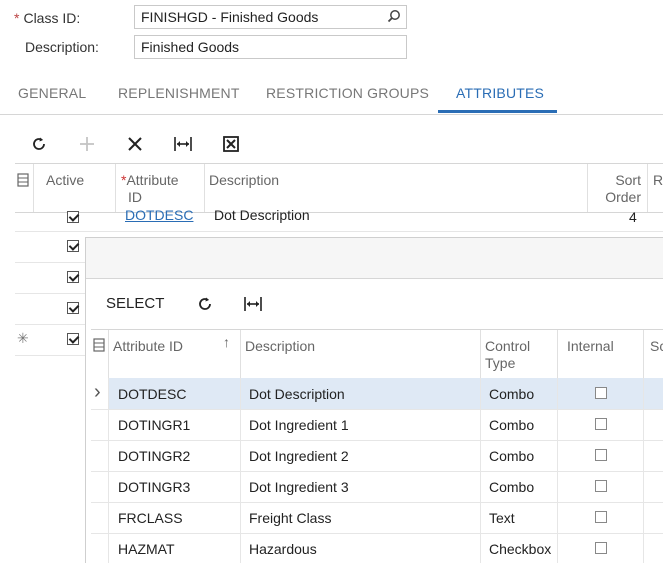 The image size is (663, 563). Describe the element at coordinates (152, 394) in the screenshot. I see `lookup-attribute-id: DOTDESC` at that location.